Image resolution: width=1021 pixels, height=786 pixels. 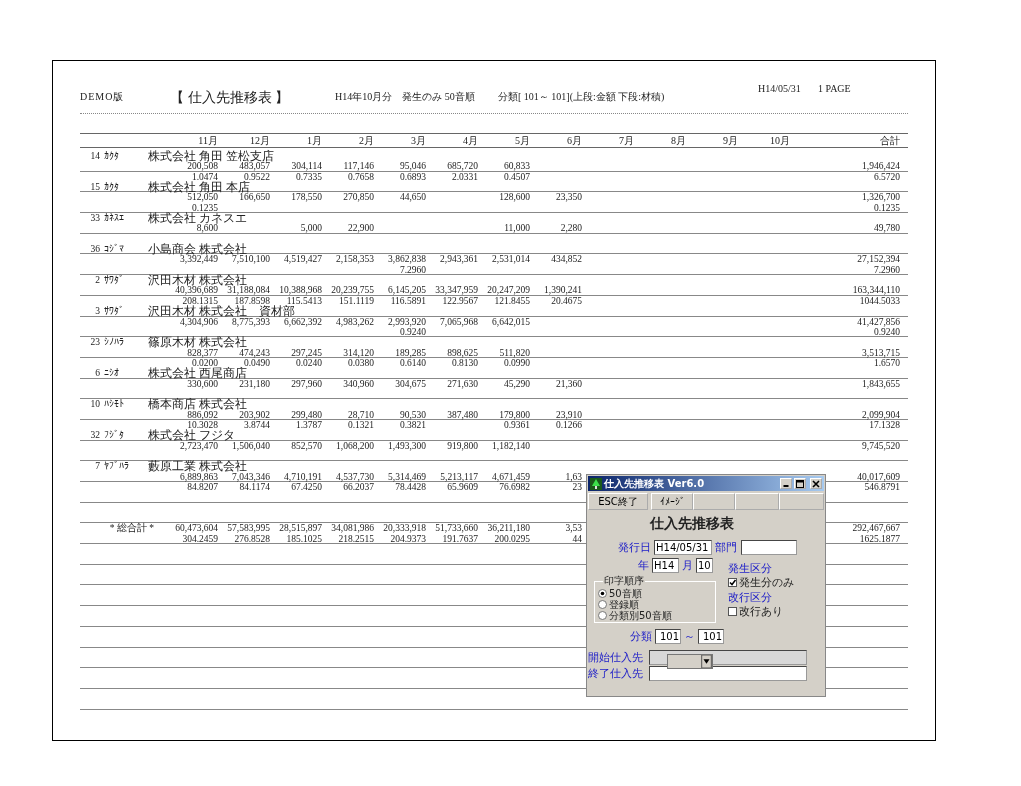 I want to click on field-label: 年, so click(x=643, y=565).